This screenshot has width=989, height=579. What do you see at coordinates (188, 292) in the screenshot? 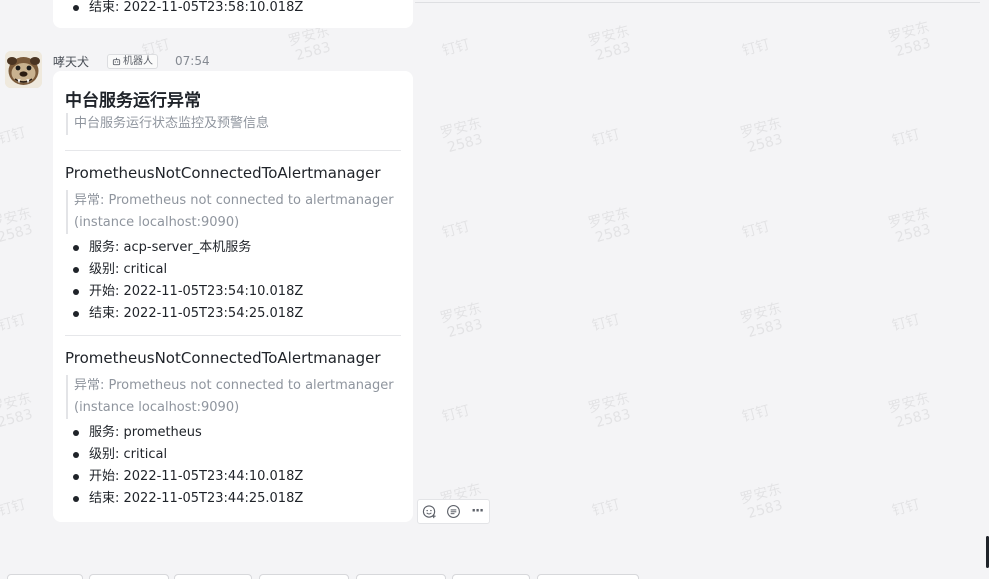
I see `list-item: 开始: 2022-11-05T23:54:10.018Z` at bounding box center [188, 292].